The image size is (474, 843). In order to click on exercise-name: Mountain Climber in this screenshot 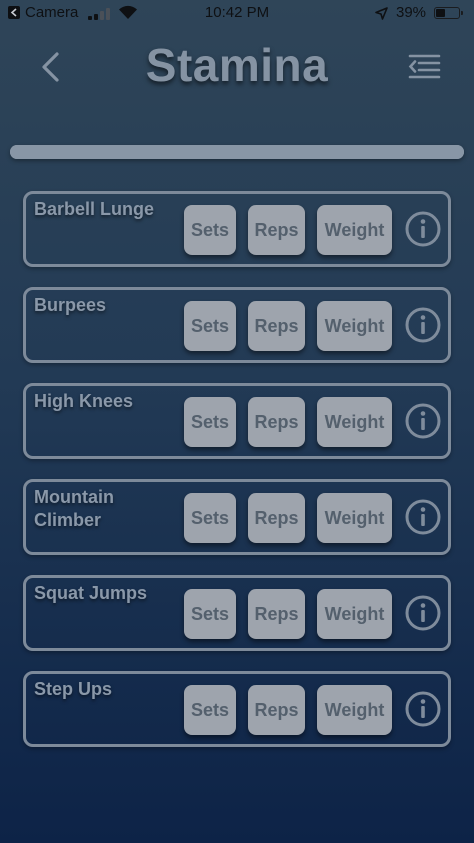, I will do `click(74, 508)`.